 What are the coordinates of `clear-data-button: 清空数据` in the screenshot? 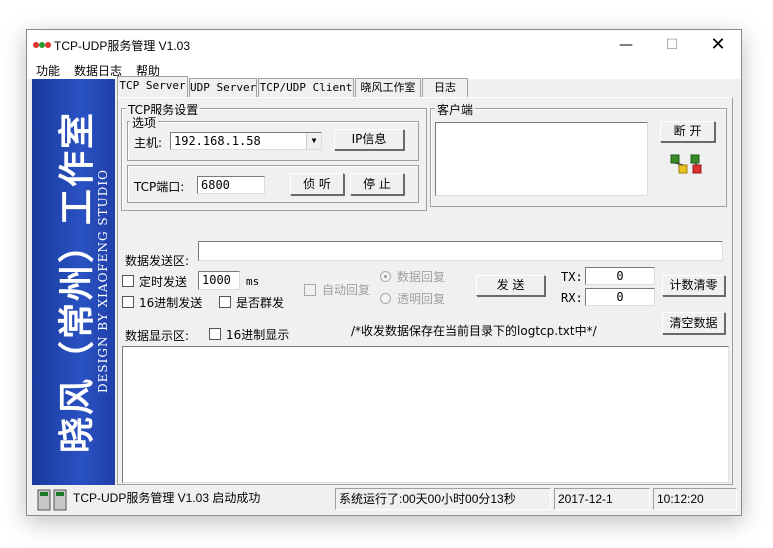 It's located at (693, 323).